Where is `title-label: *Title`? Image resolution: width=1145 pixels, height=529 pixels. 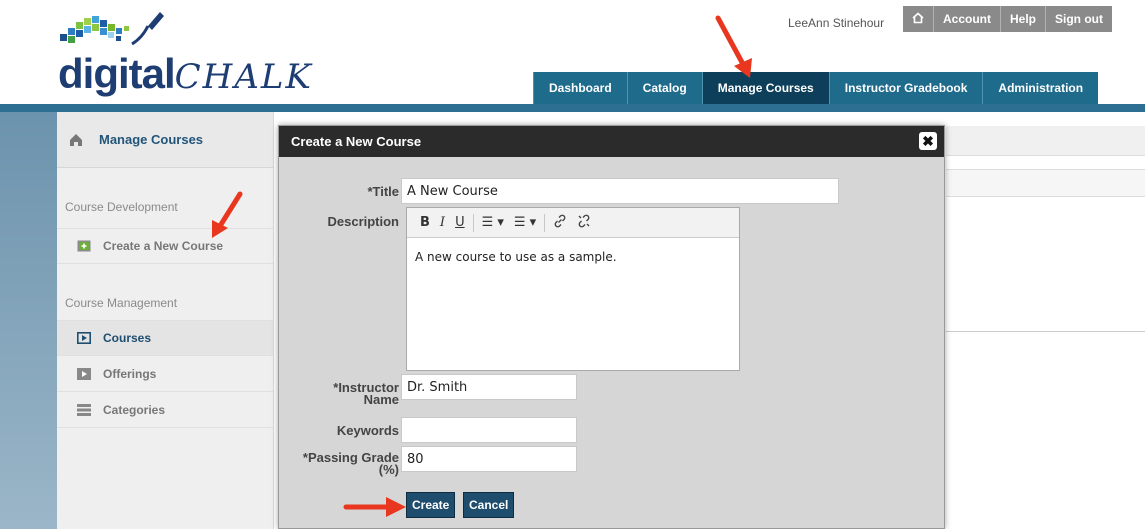 title-label: *Title is located at coordinates (383, 191).